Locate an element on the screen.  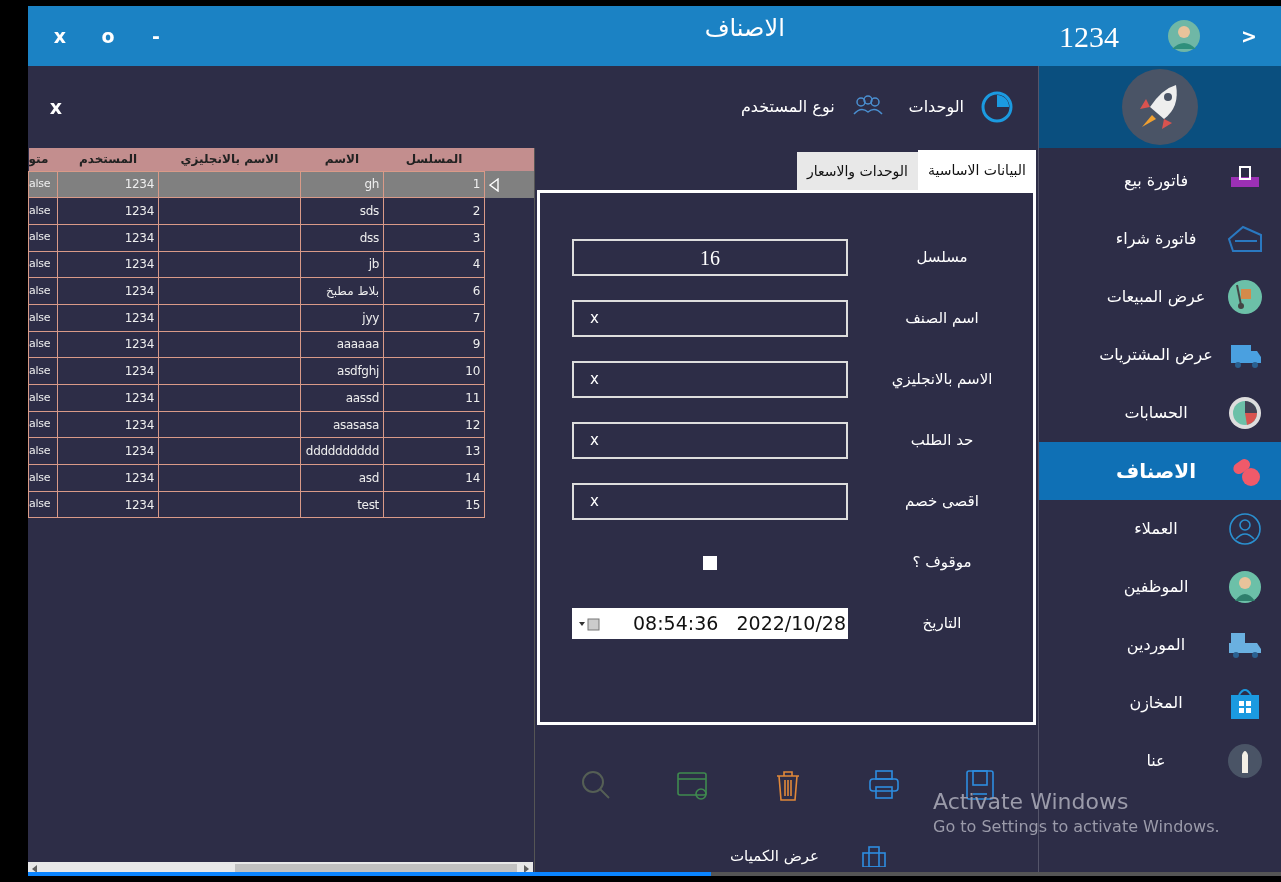
table-cell: sds is located at coordinates (342, 211).